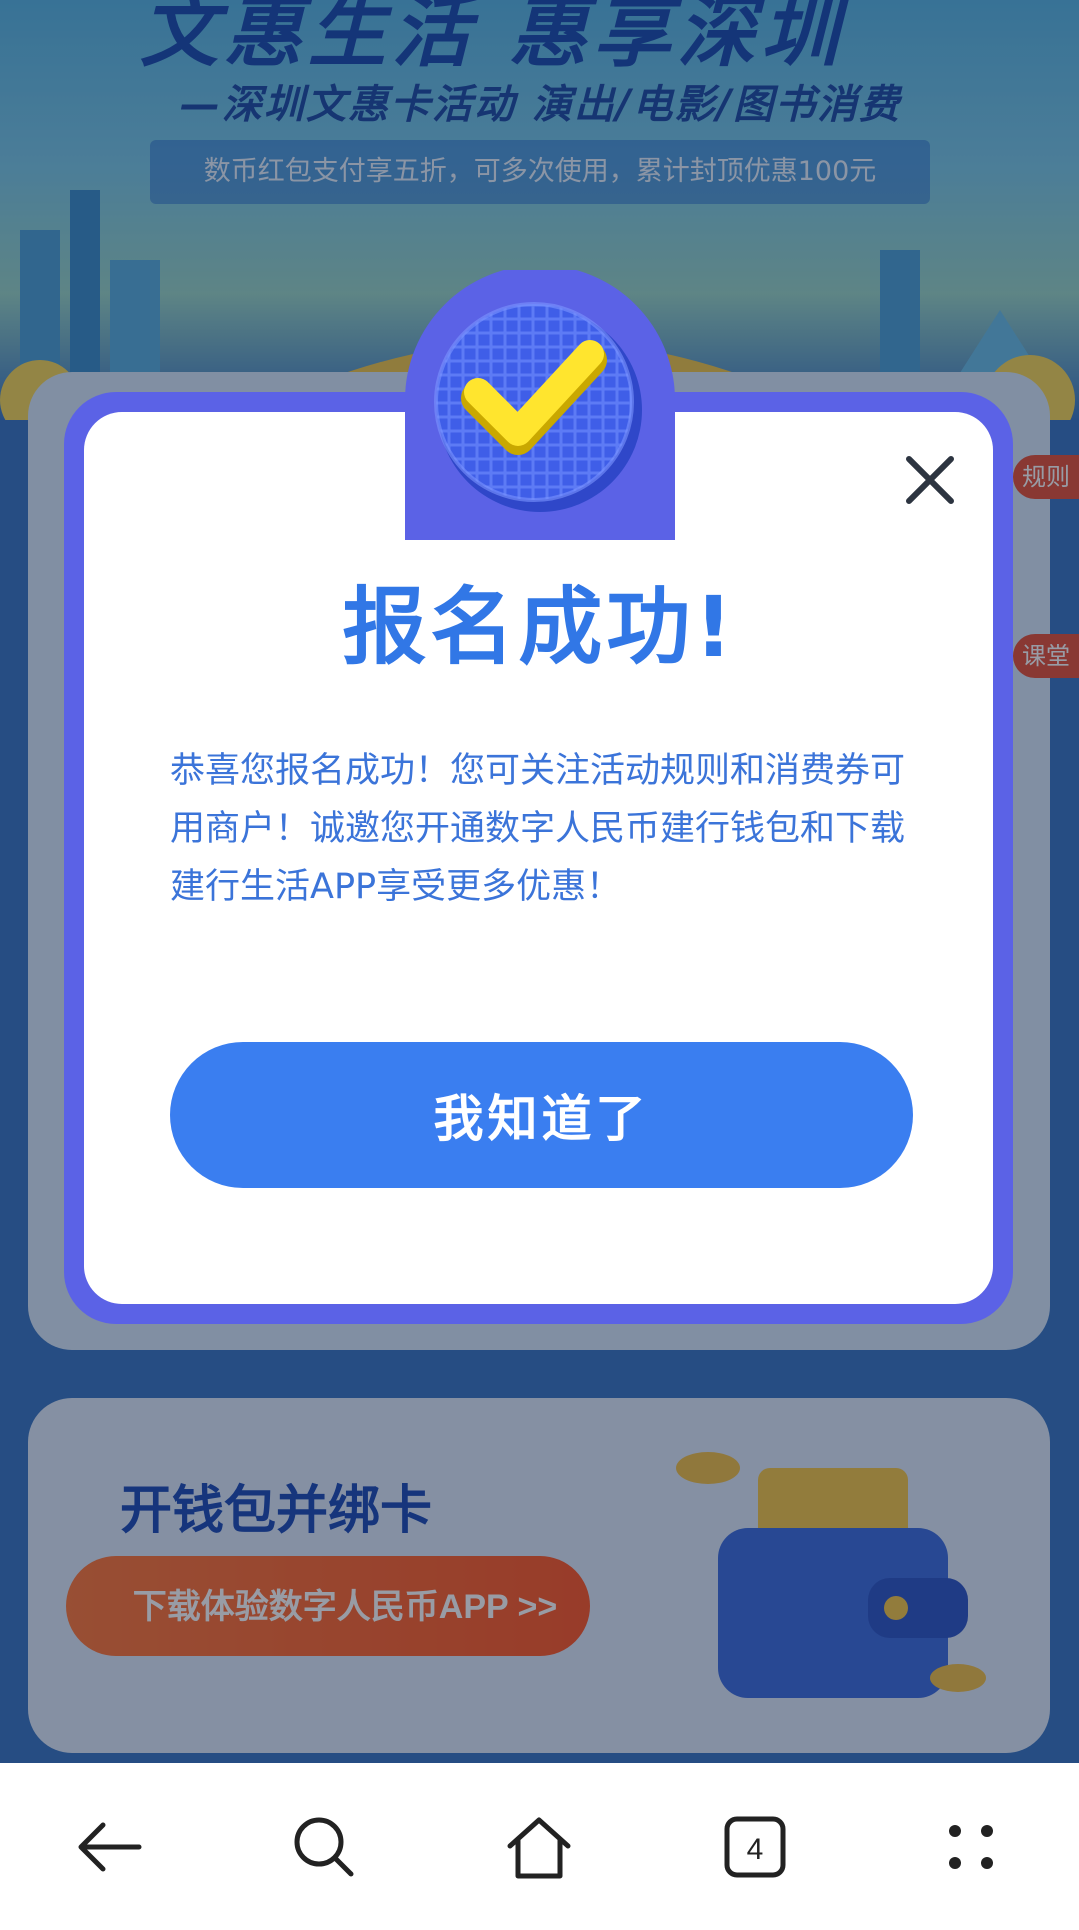 This screenshot has width=1079, height=1930. I want to click on dialog-title: 报名成功!, so click(539, 627).